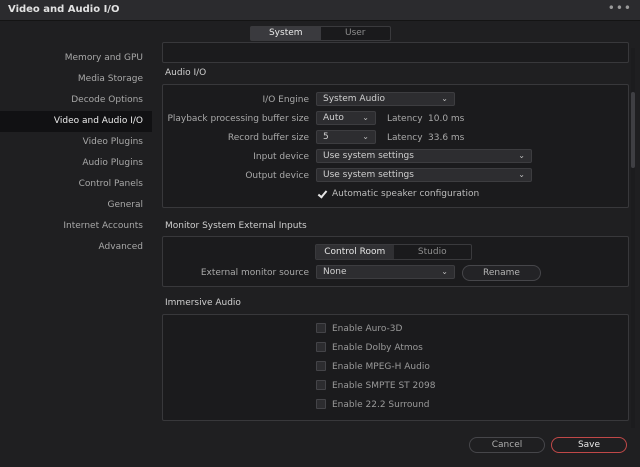 This screenshot has height=467, width=640. Describe the element at coordinates (367, 329) in the screenshot. I see `auro-3d-label: Enable Auro-3D` at that location.